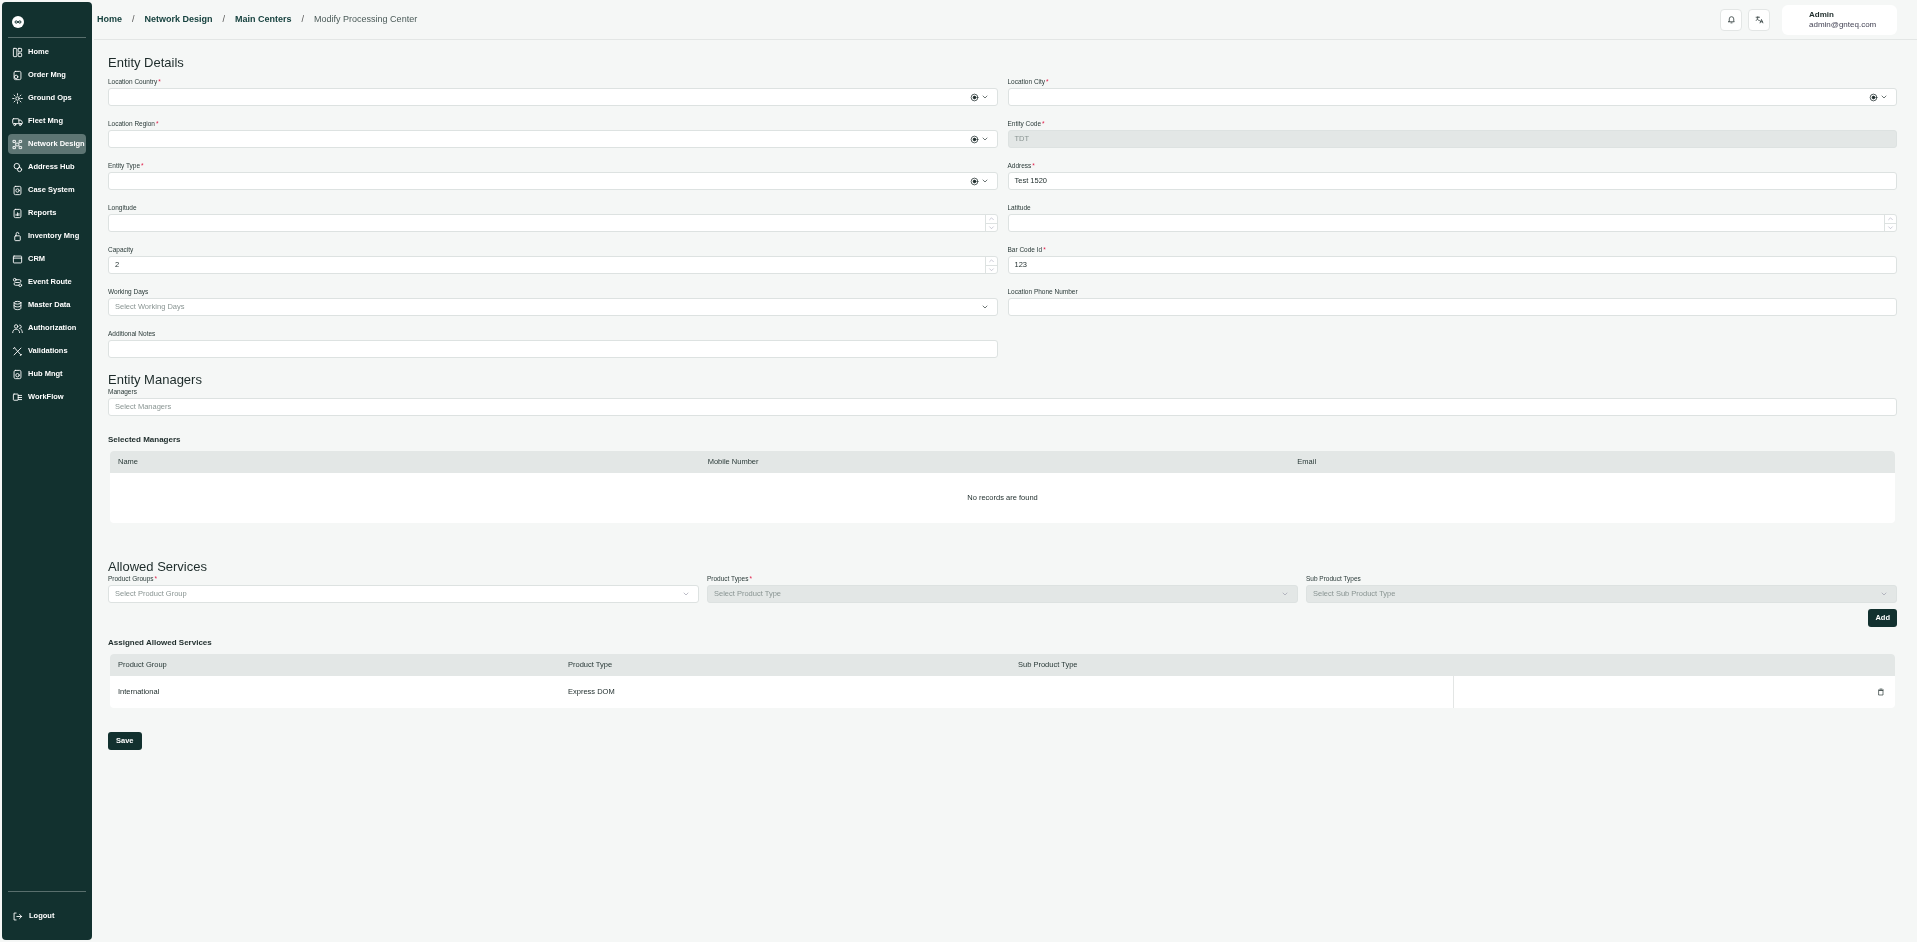  I want to click on layout-icon, so click(17, 52).